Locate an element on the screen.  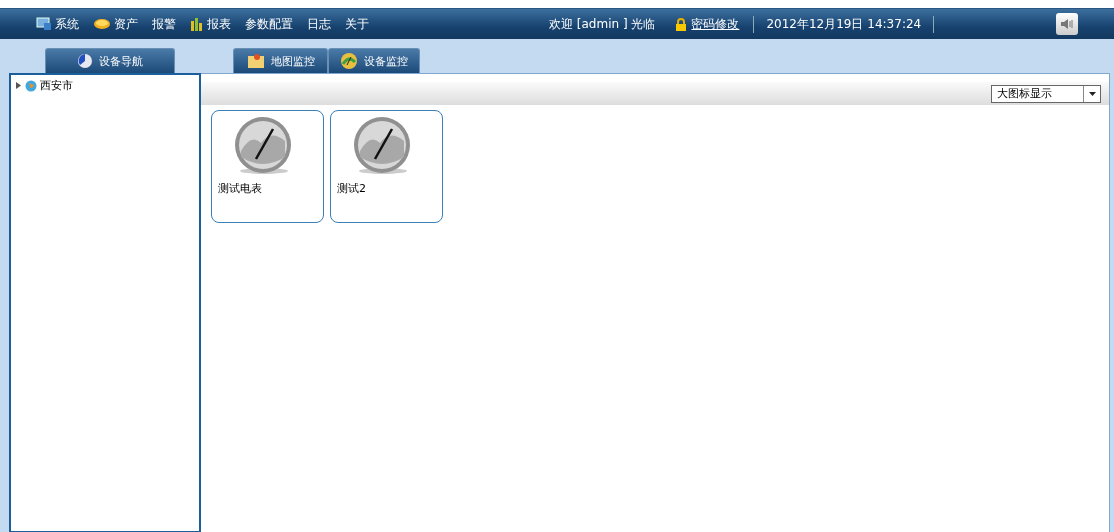
menu-item: 报表 is located at coordinates (210, 24).